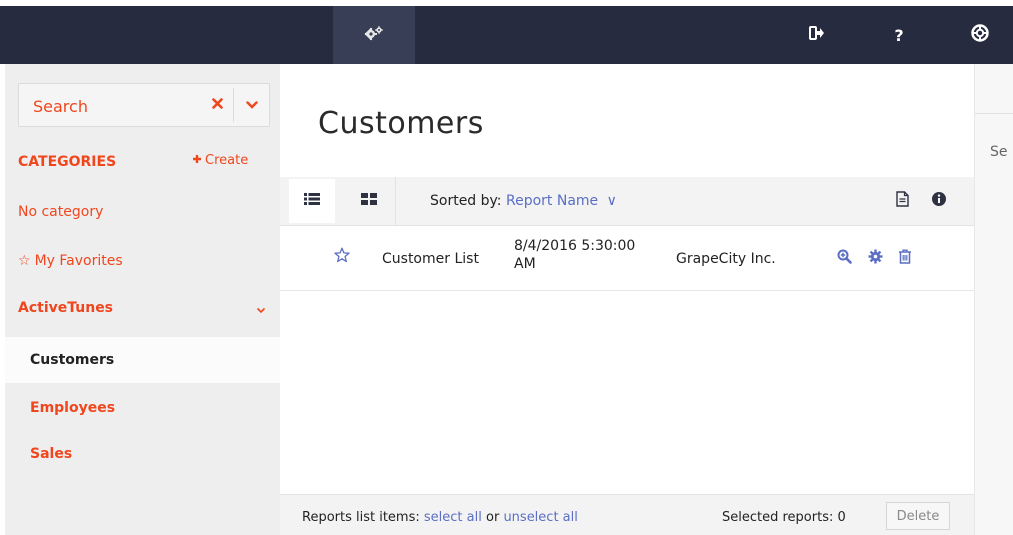 The width and height of the screenshot is (1013, 535). Describe the element at coordinates (51, 454) in the screenshot. I see `sidebar-item-label: Sales` at that location.